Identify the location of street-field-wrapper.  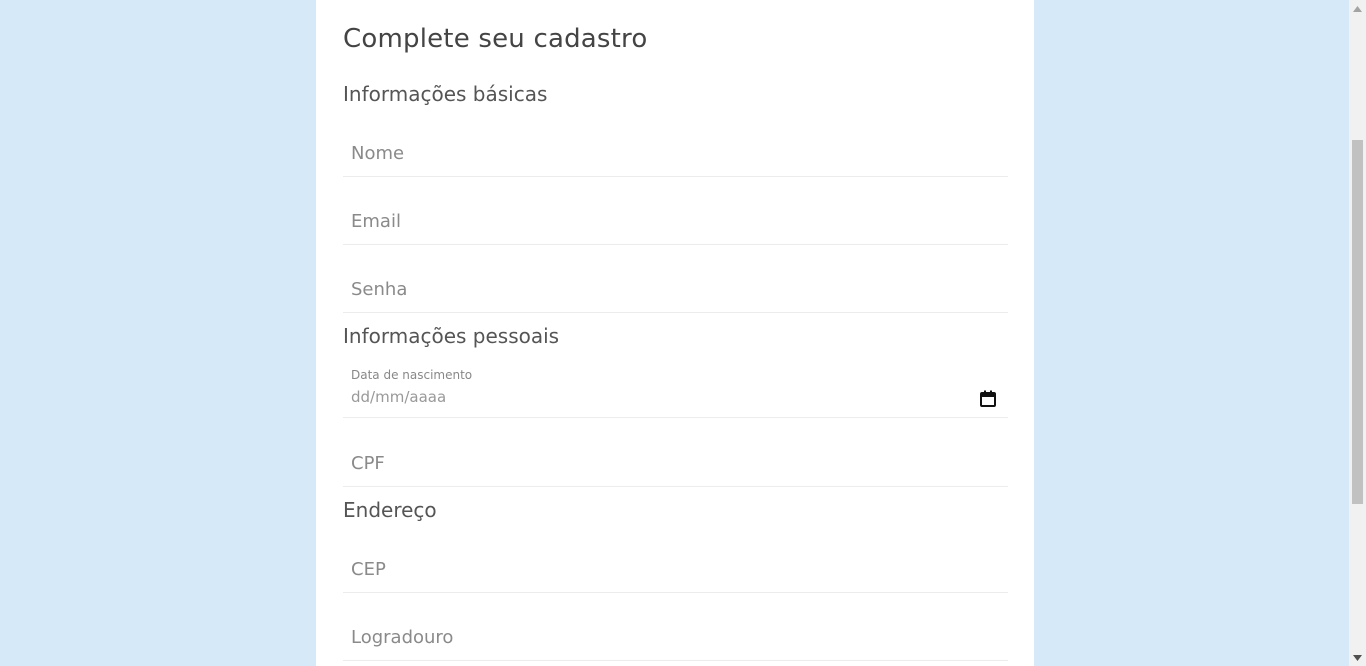
(675, 637).